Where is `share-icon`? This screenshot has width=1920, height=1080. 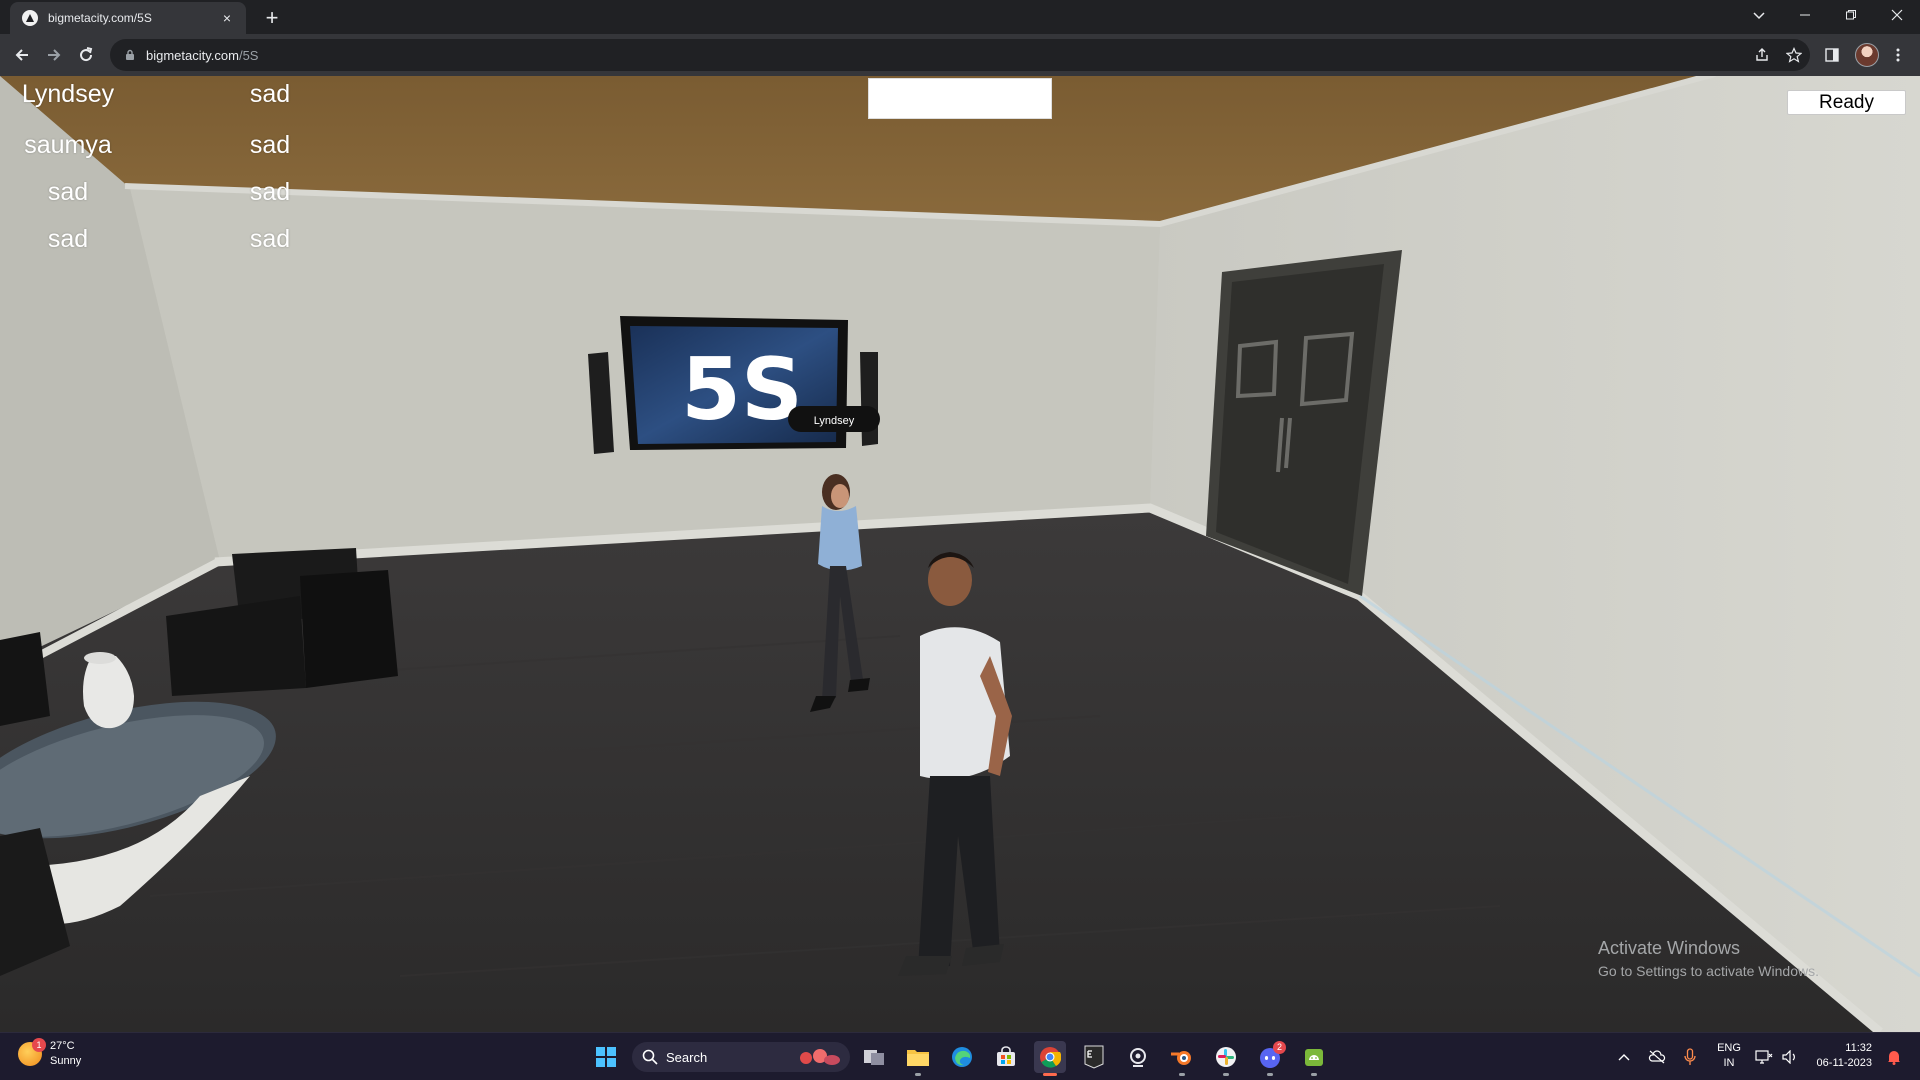 share-icon is located at coordinates (1762, 55).